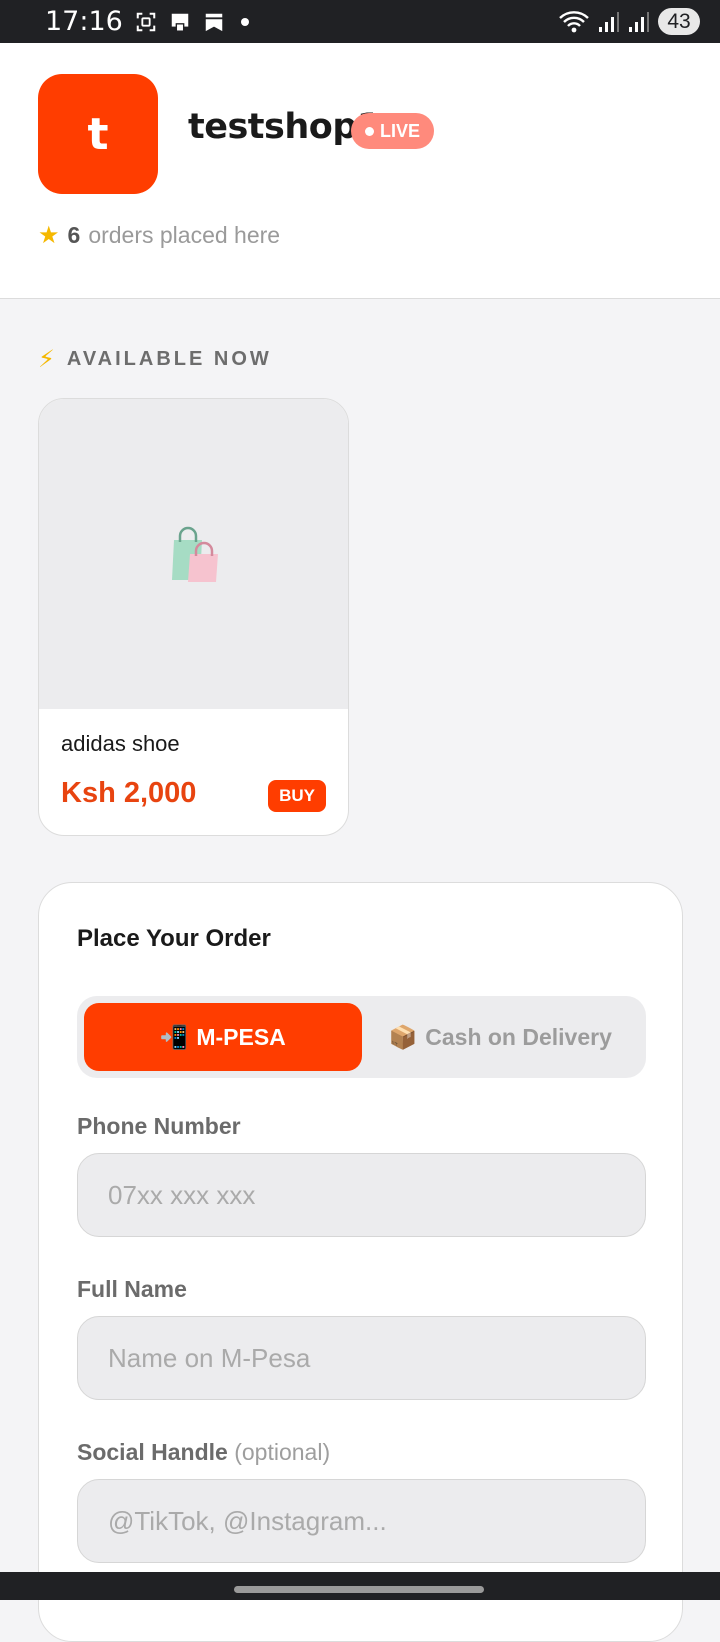  I want to click on status-time: 17:16, so click(84, 21).